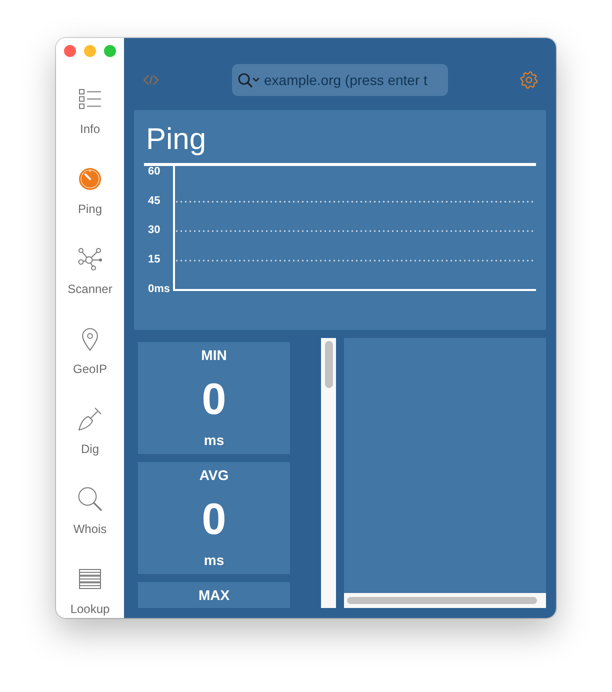 The image size is (612, 692). I want to click on sidebar-item: Info, so click(90, 110).